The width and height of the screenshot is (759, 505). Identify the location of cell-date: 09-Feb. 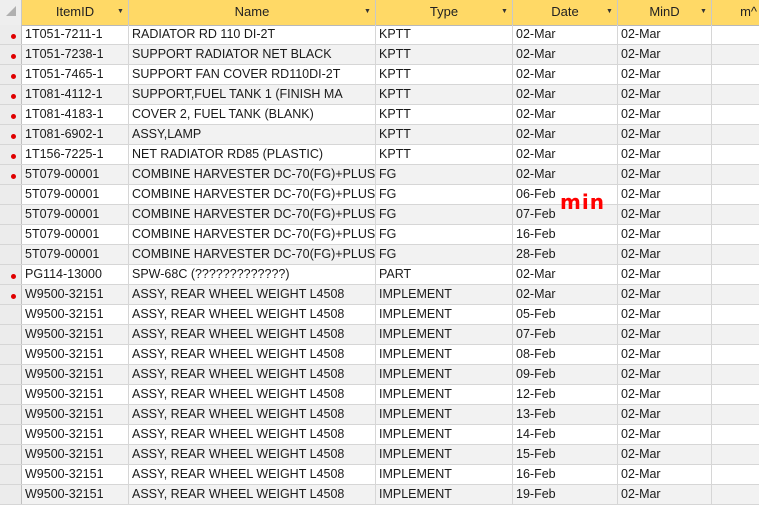
(565, 374).